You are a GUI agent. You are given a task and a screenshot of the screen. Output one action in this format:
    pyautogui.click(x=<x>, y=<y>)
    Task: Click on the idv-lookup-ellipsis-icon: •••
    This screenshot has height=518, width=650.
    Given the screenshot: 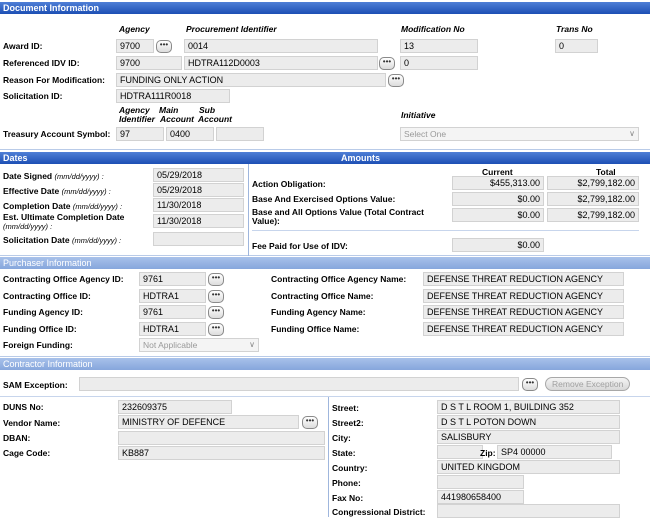 What is the action you would take?
    pyautogui.click(x=387, y=63)
    